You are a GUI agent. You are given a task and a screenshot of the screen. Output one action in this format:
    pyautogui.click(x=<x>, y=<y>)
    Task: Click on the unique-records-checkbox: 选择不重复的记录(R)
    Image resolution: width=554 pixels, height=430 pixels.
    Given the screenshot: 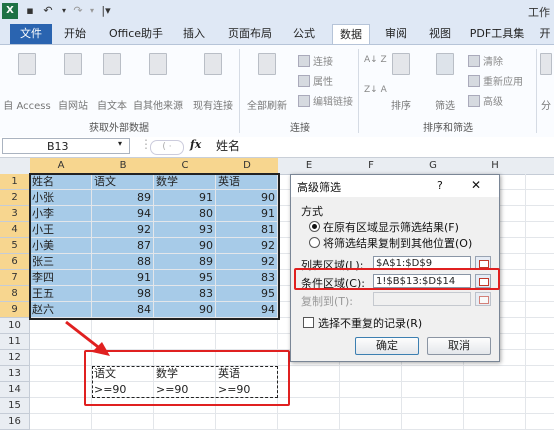 What is the action you would take?
    pyautogui.click(x=362, y=323)
    